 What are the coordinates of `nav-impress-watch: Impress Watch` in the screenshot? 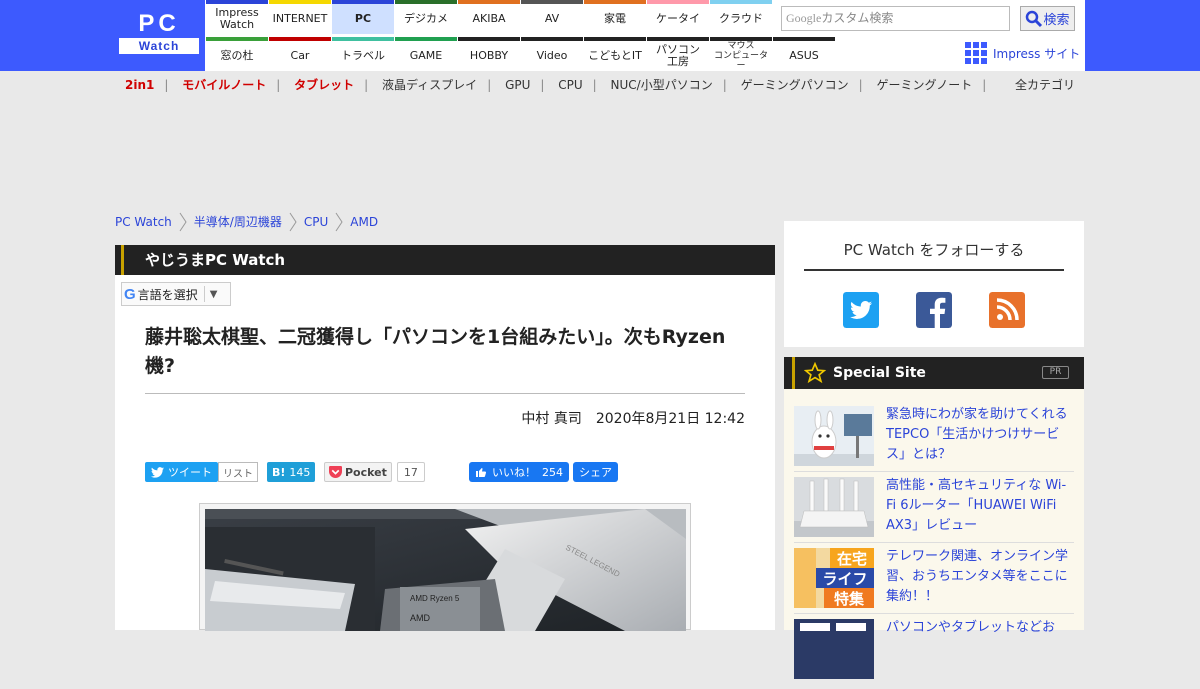 It's located at (237, 17).